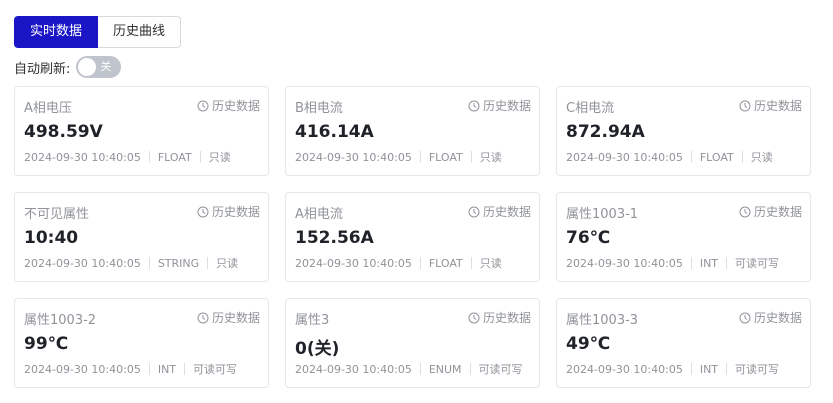  I want to click on property-name: 属性1003-2, so click(60, 320).